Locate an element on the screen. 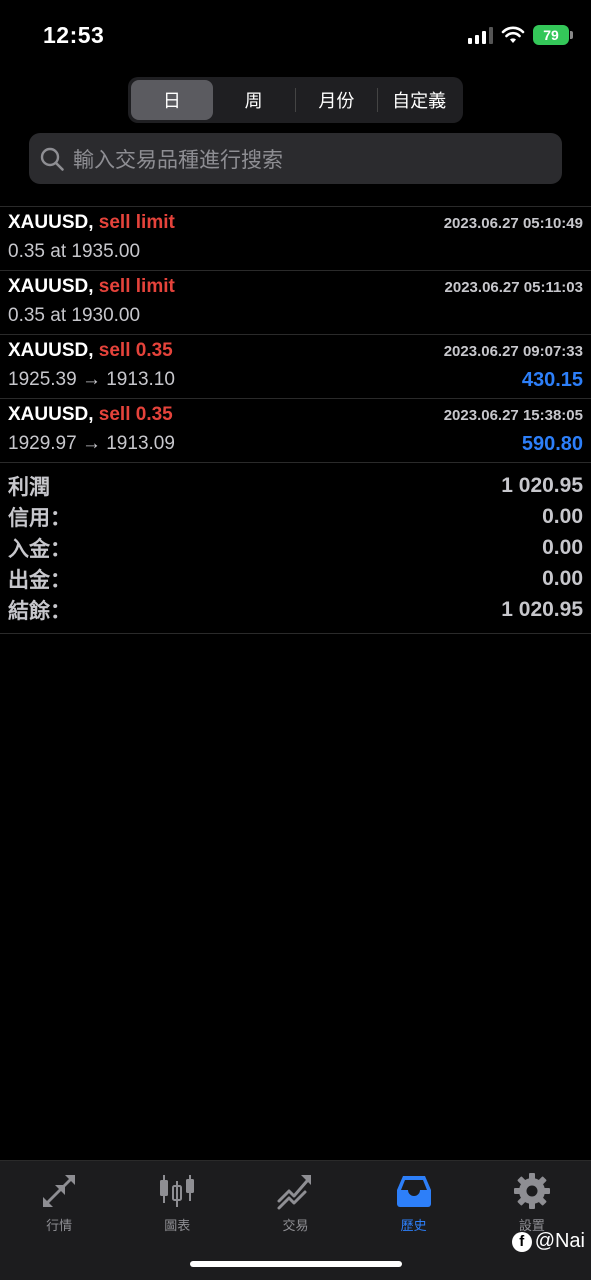  gear-icon is located at coordinates (531, 1191).